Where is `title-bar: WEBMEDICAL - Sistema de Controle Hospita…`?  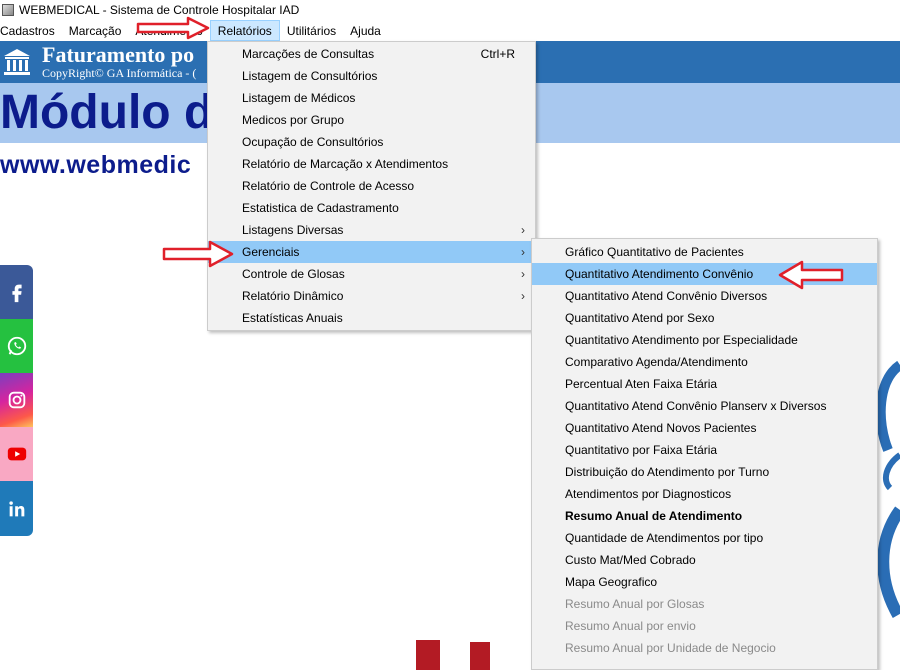 title-bar: WEBMEDICAL - Sistema de Controle Hospita… is located at coordinates (450, 10).